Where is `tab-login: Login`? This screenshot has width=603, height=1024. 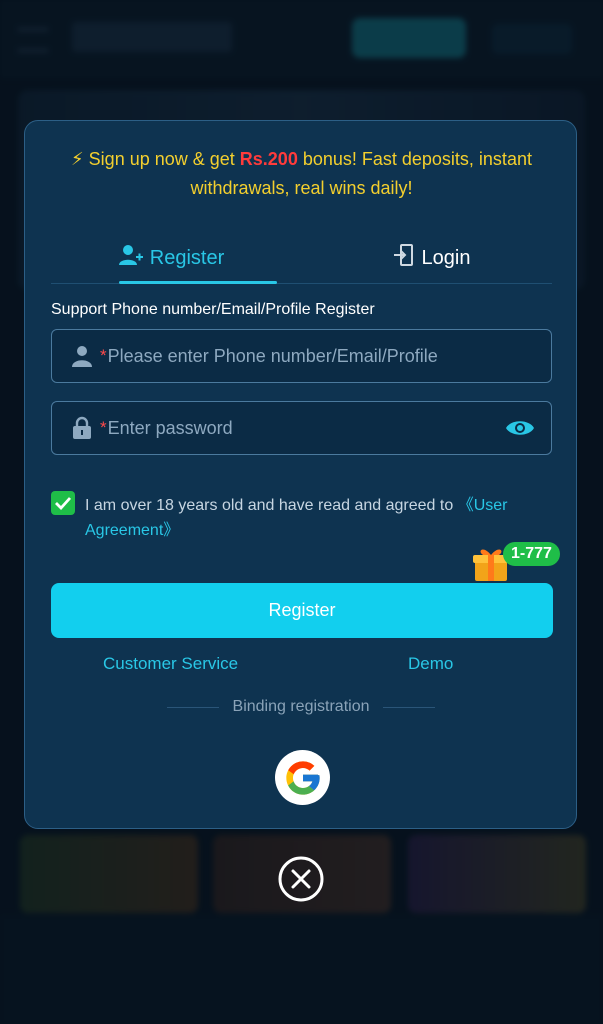
tab-login: Login is located at coordinates (431, 258).